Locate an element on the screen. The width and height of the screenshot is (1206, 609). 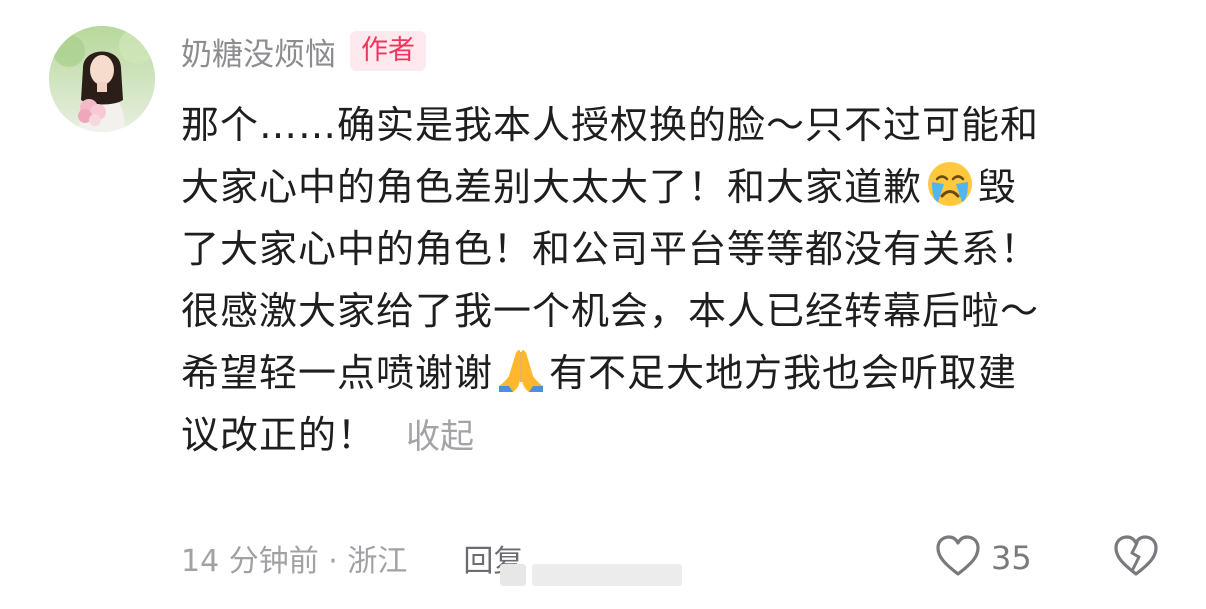
like-button: 35 is located at coordinates (982, 558).